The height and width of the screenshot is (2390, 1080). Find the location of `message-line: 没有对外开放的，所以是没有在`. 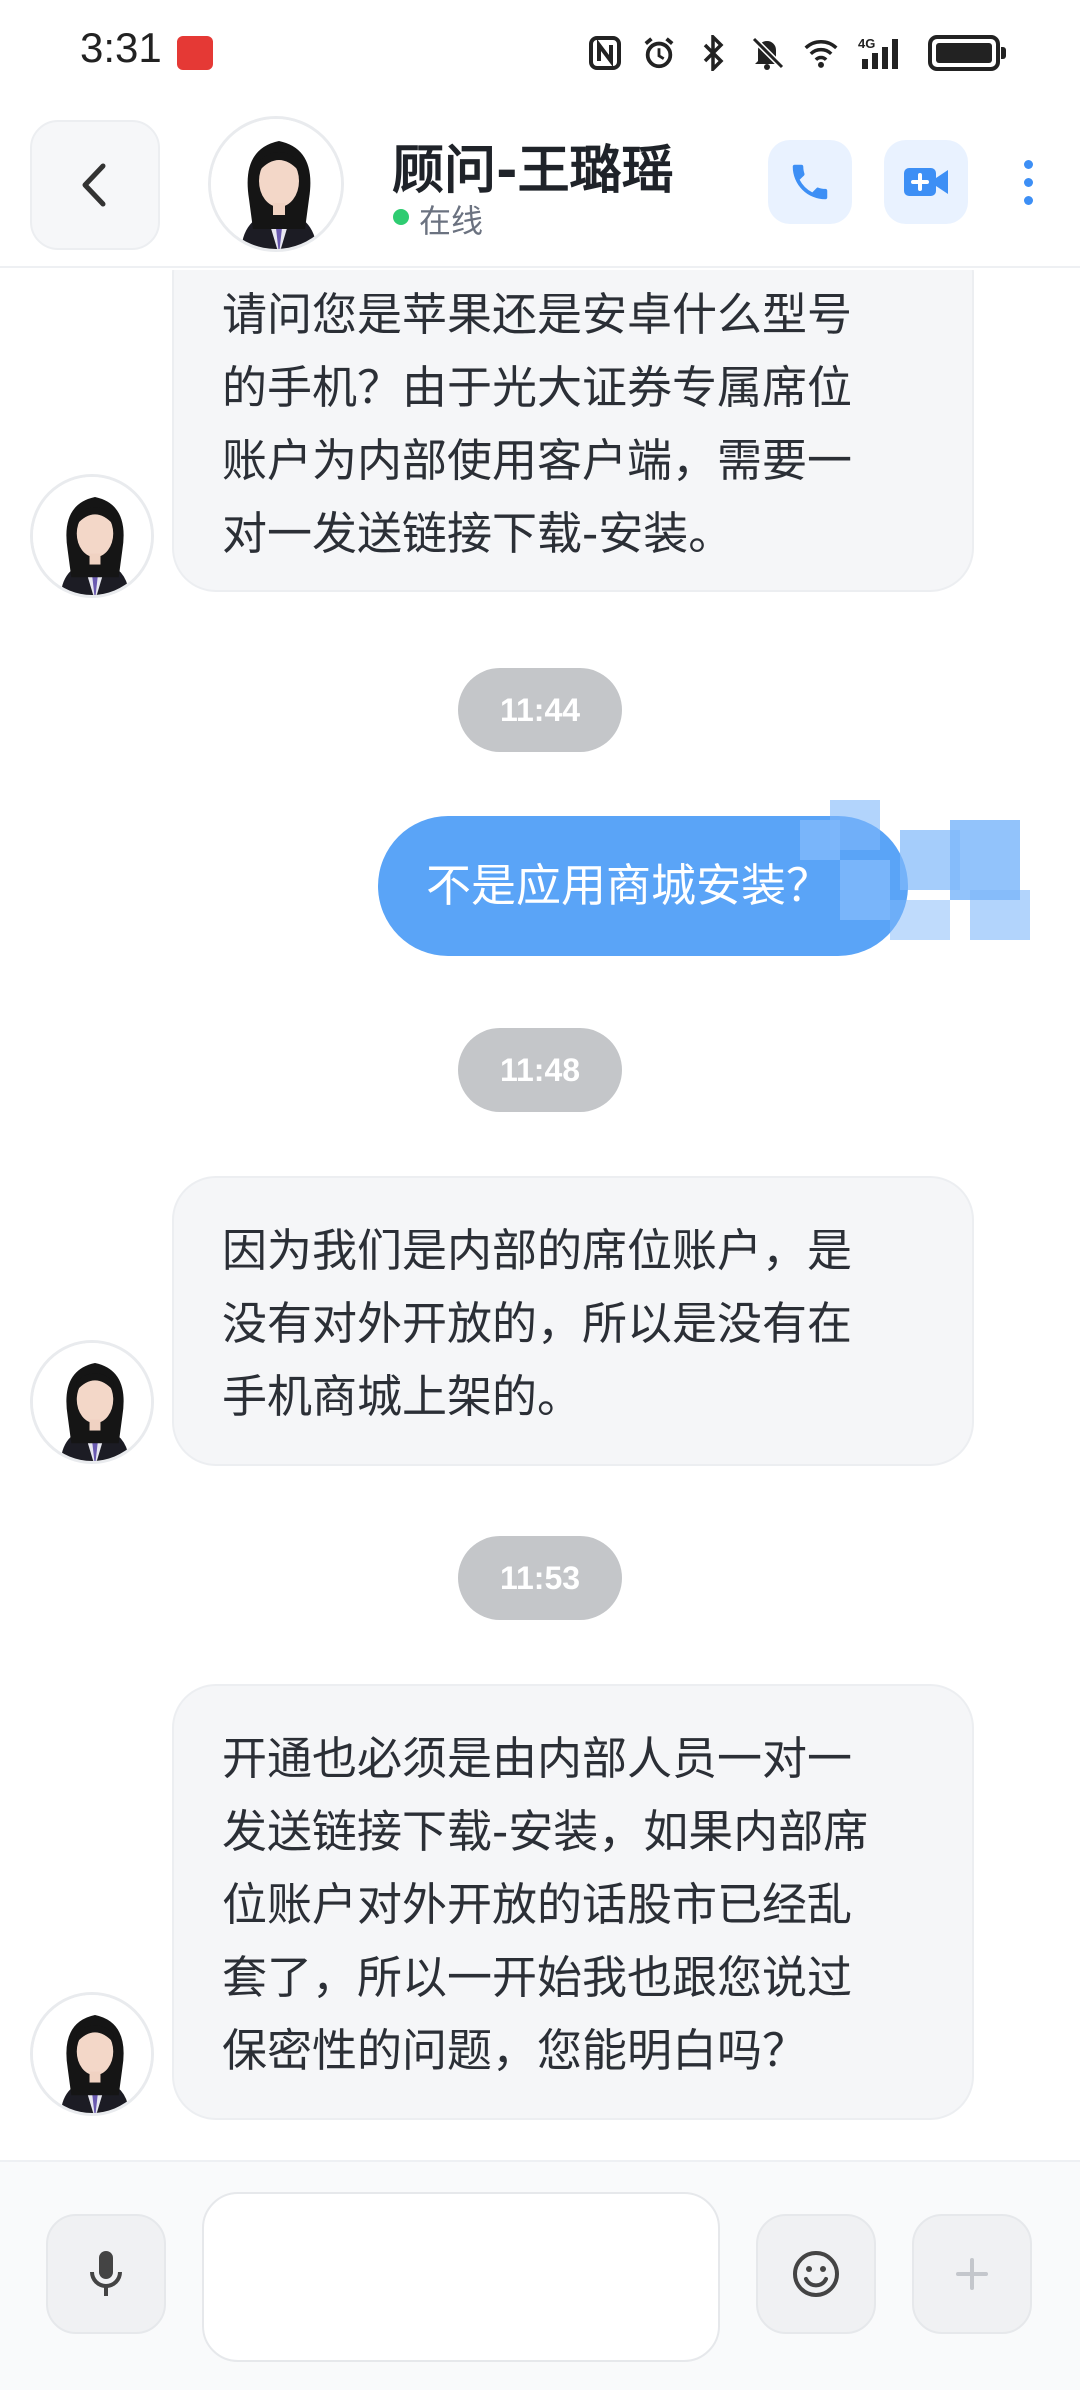

message-line: 没有对外开放的，所以是没有在 is located at coordinates (537, 1323).